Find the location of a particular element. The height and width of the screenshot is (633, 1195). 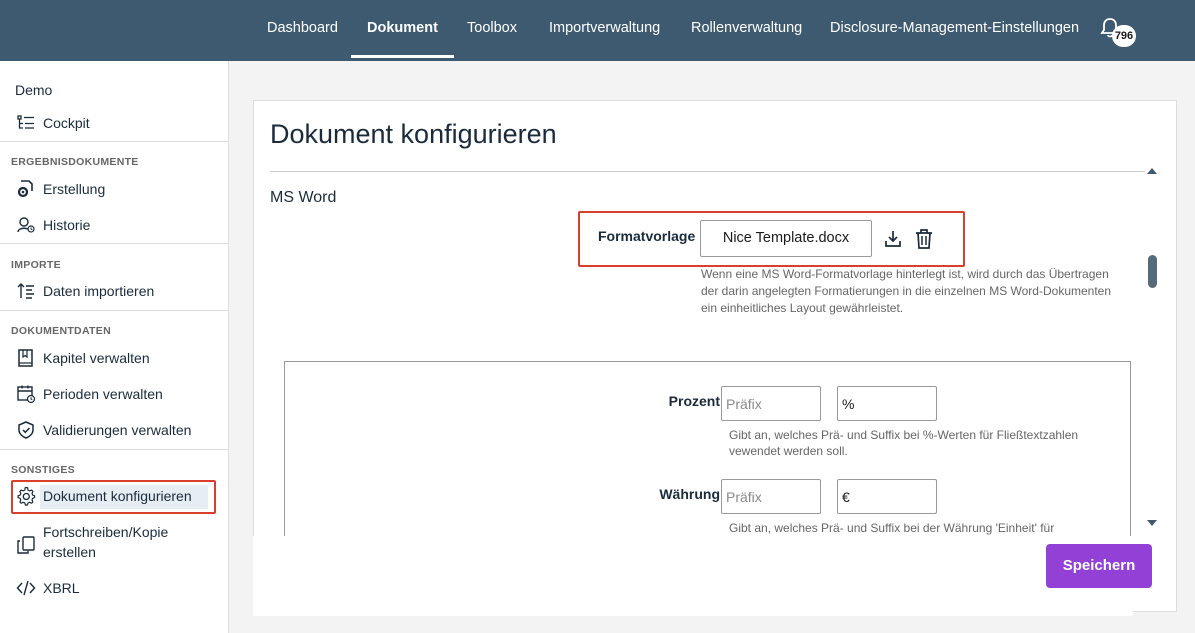

nav-dashboard: Dashboard is located at coordinates (302, 29).